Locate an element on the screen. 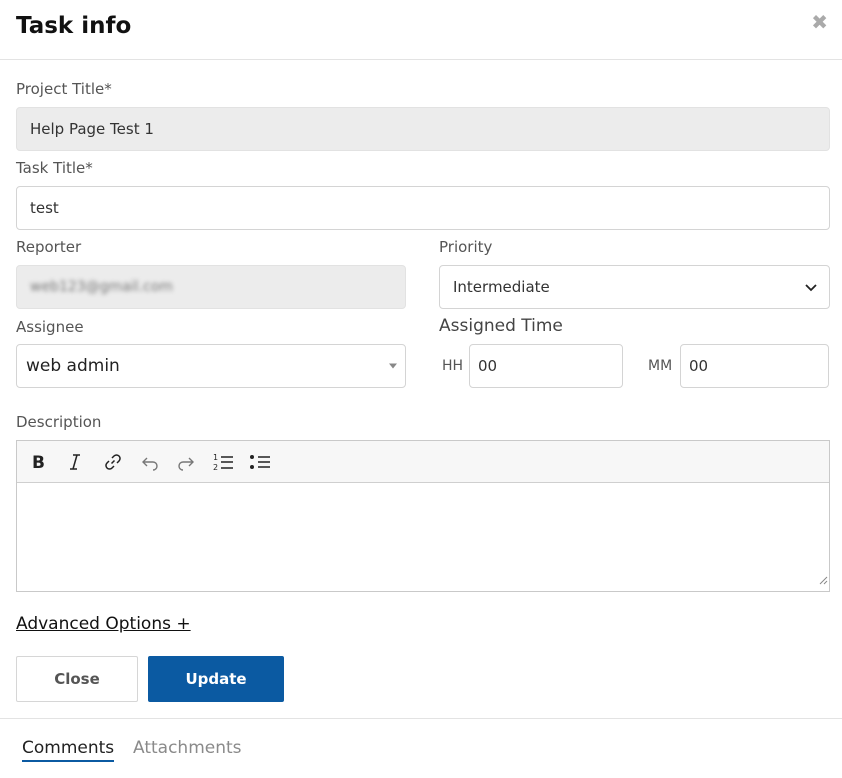 The width and height of the screenshot is (842, 778). task-title-value: test is located at coordinates (44, 208).